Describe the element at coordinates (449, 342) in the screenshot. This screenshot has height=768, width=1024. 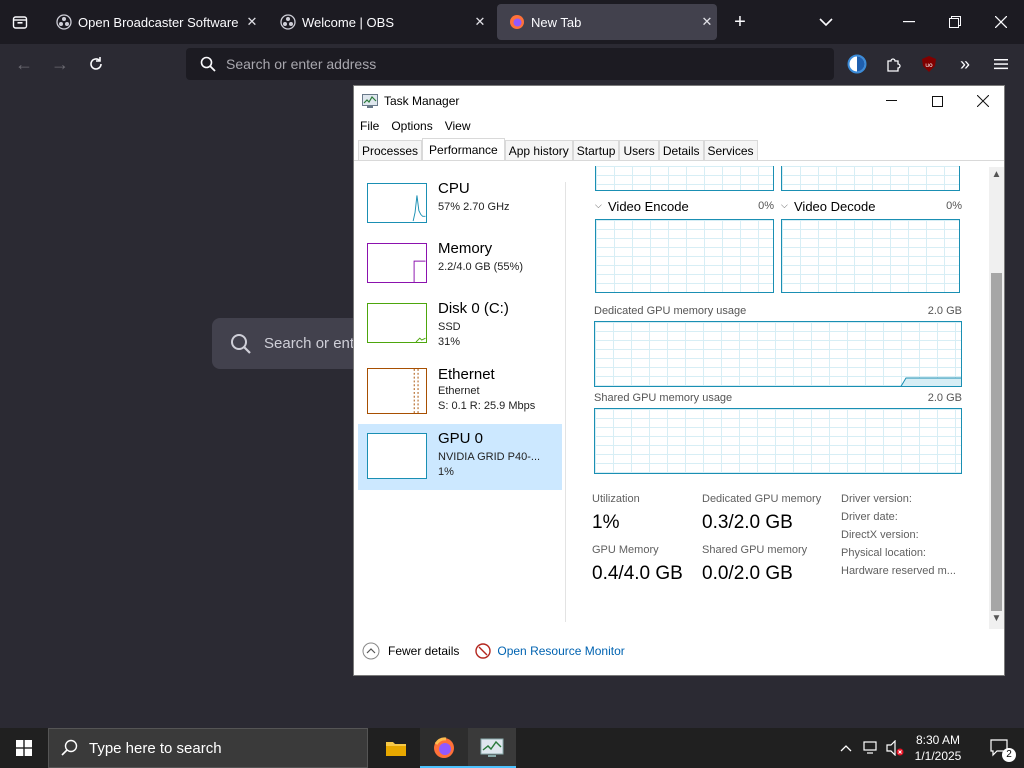
I see `sidebar-detail-2: 31%` at that location.